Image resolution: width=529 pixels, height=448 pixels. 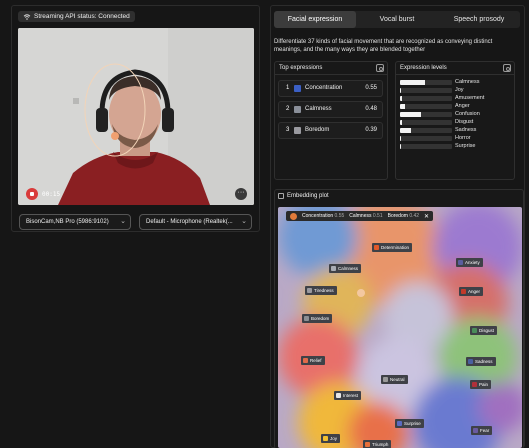 I want to click on embedding-node: Determination, so click(x=392, y=247).